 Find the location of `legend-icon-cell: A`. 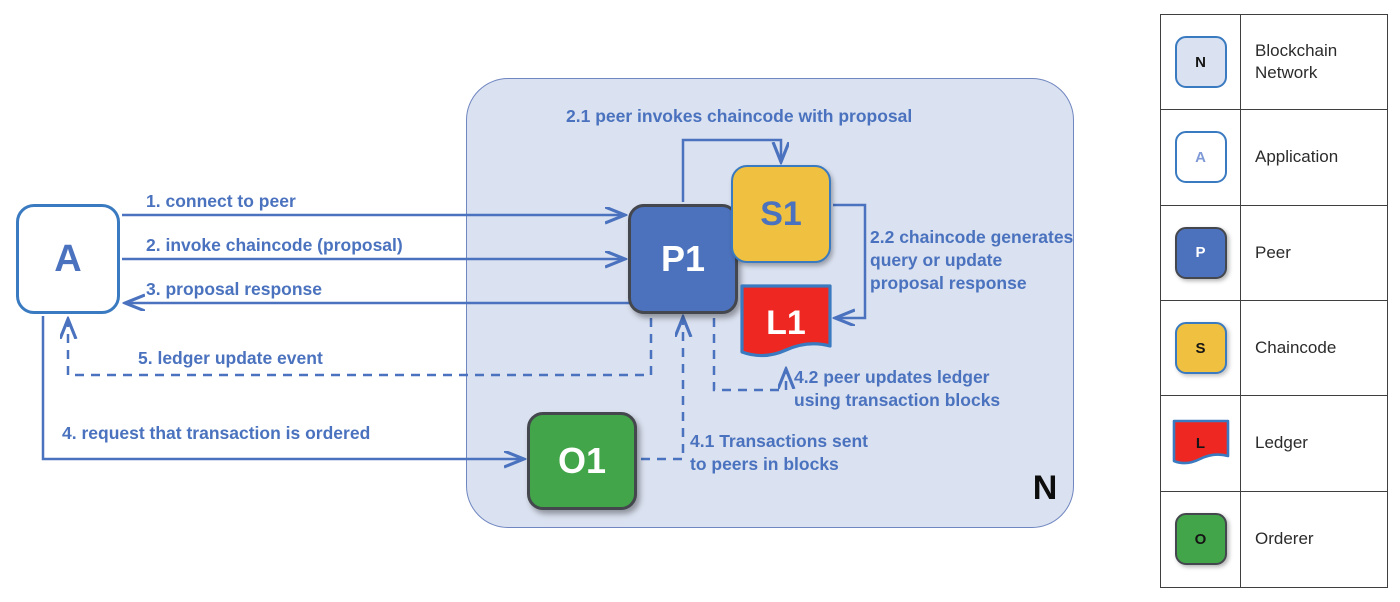

legend-icon-cell: A is located at coordinates (1201, 157).